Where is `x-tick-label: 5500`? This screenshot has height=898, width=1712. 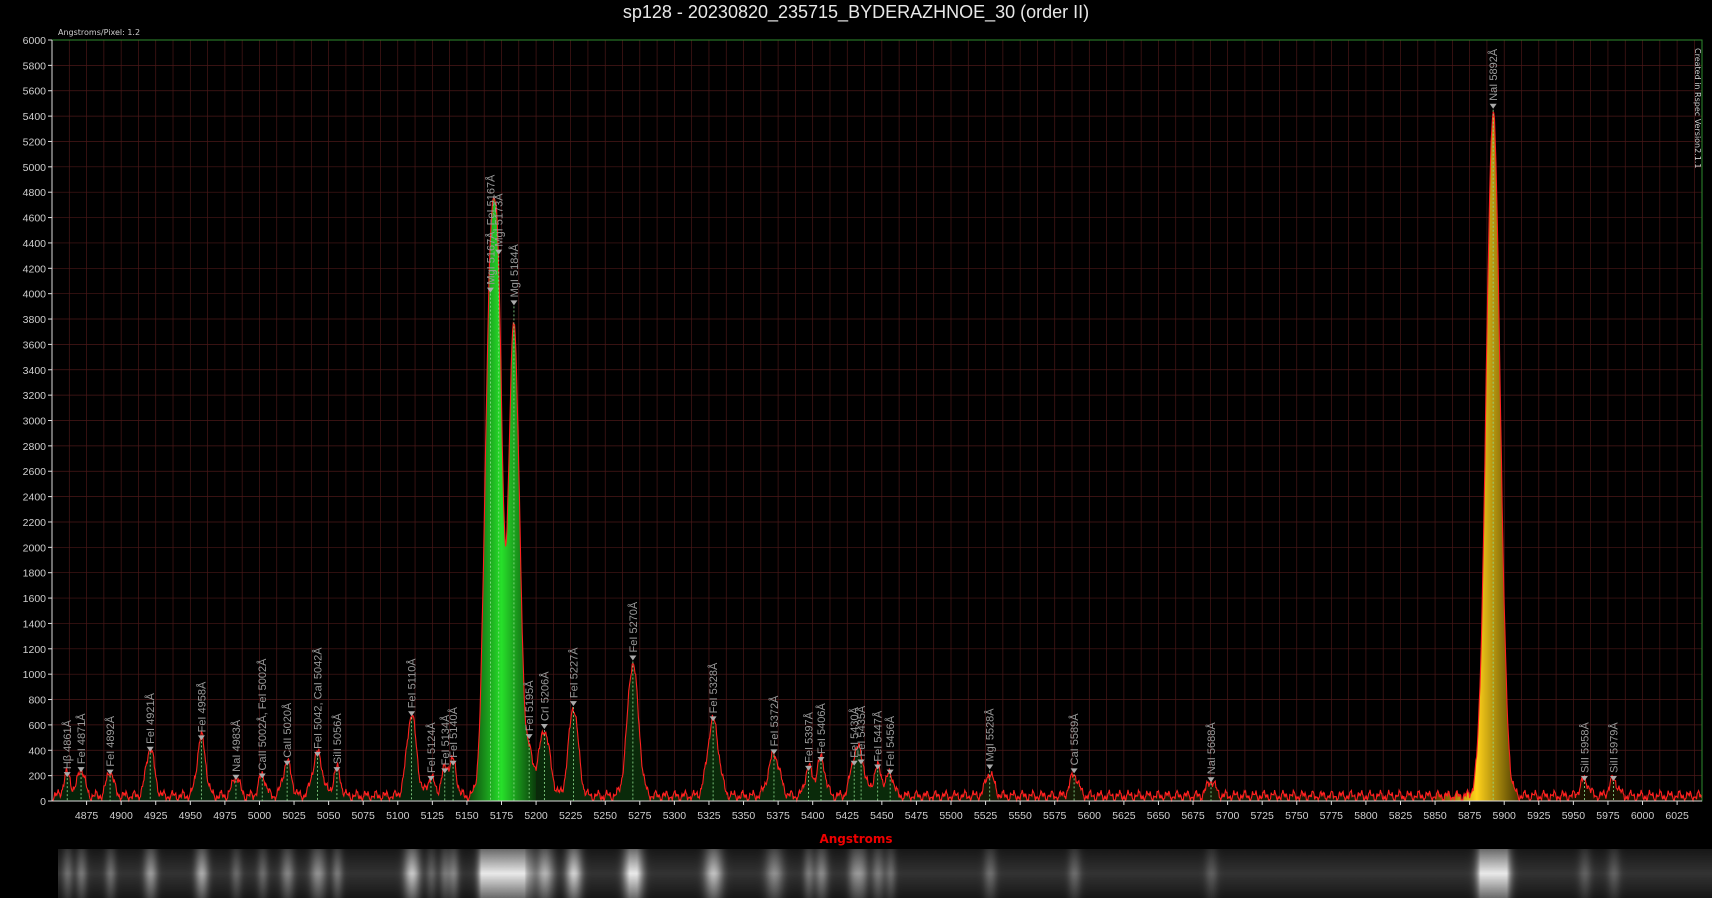
x-tick-label: 5500 is located at coordinates (951, 816).